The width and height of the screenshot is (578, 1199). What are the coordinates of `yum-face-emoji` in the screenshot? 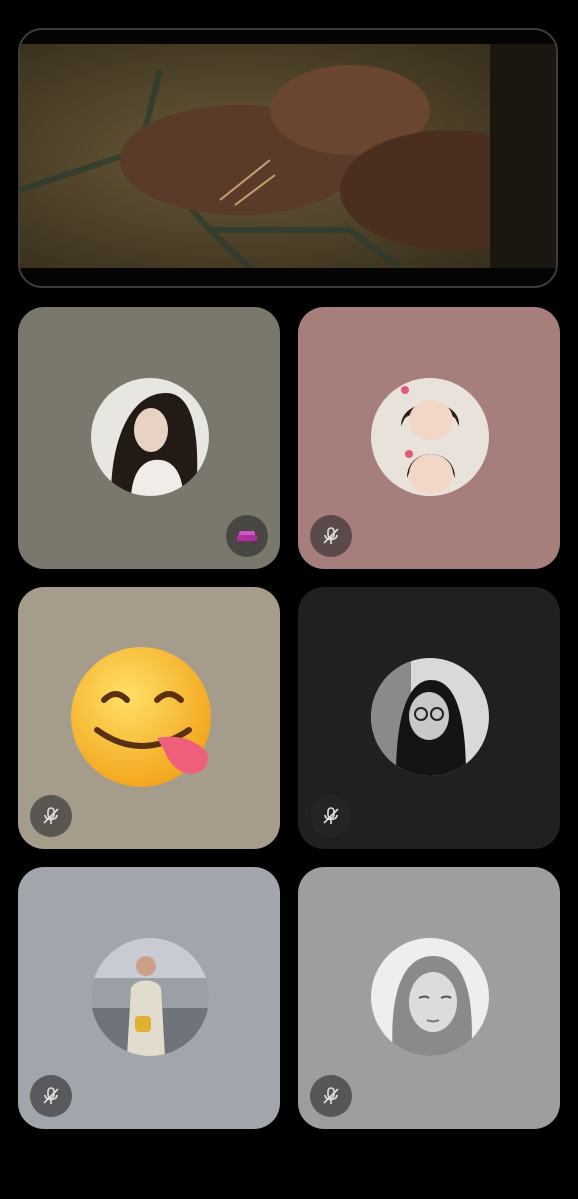 It's located at (144, 717).